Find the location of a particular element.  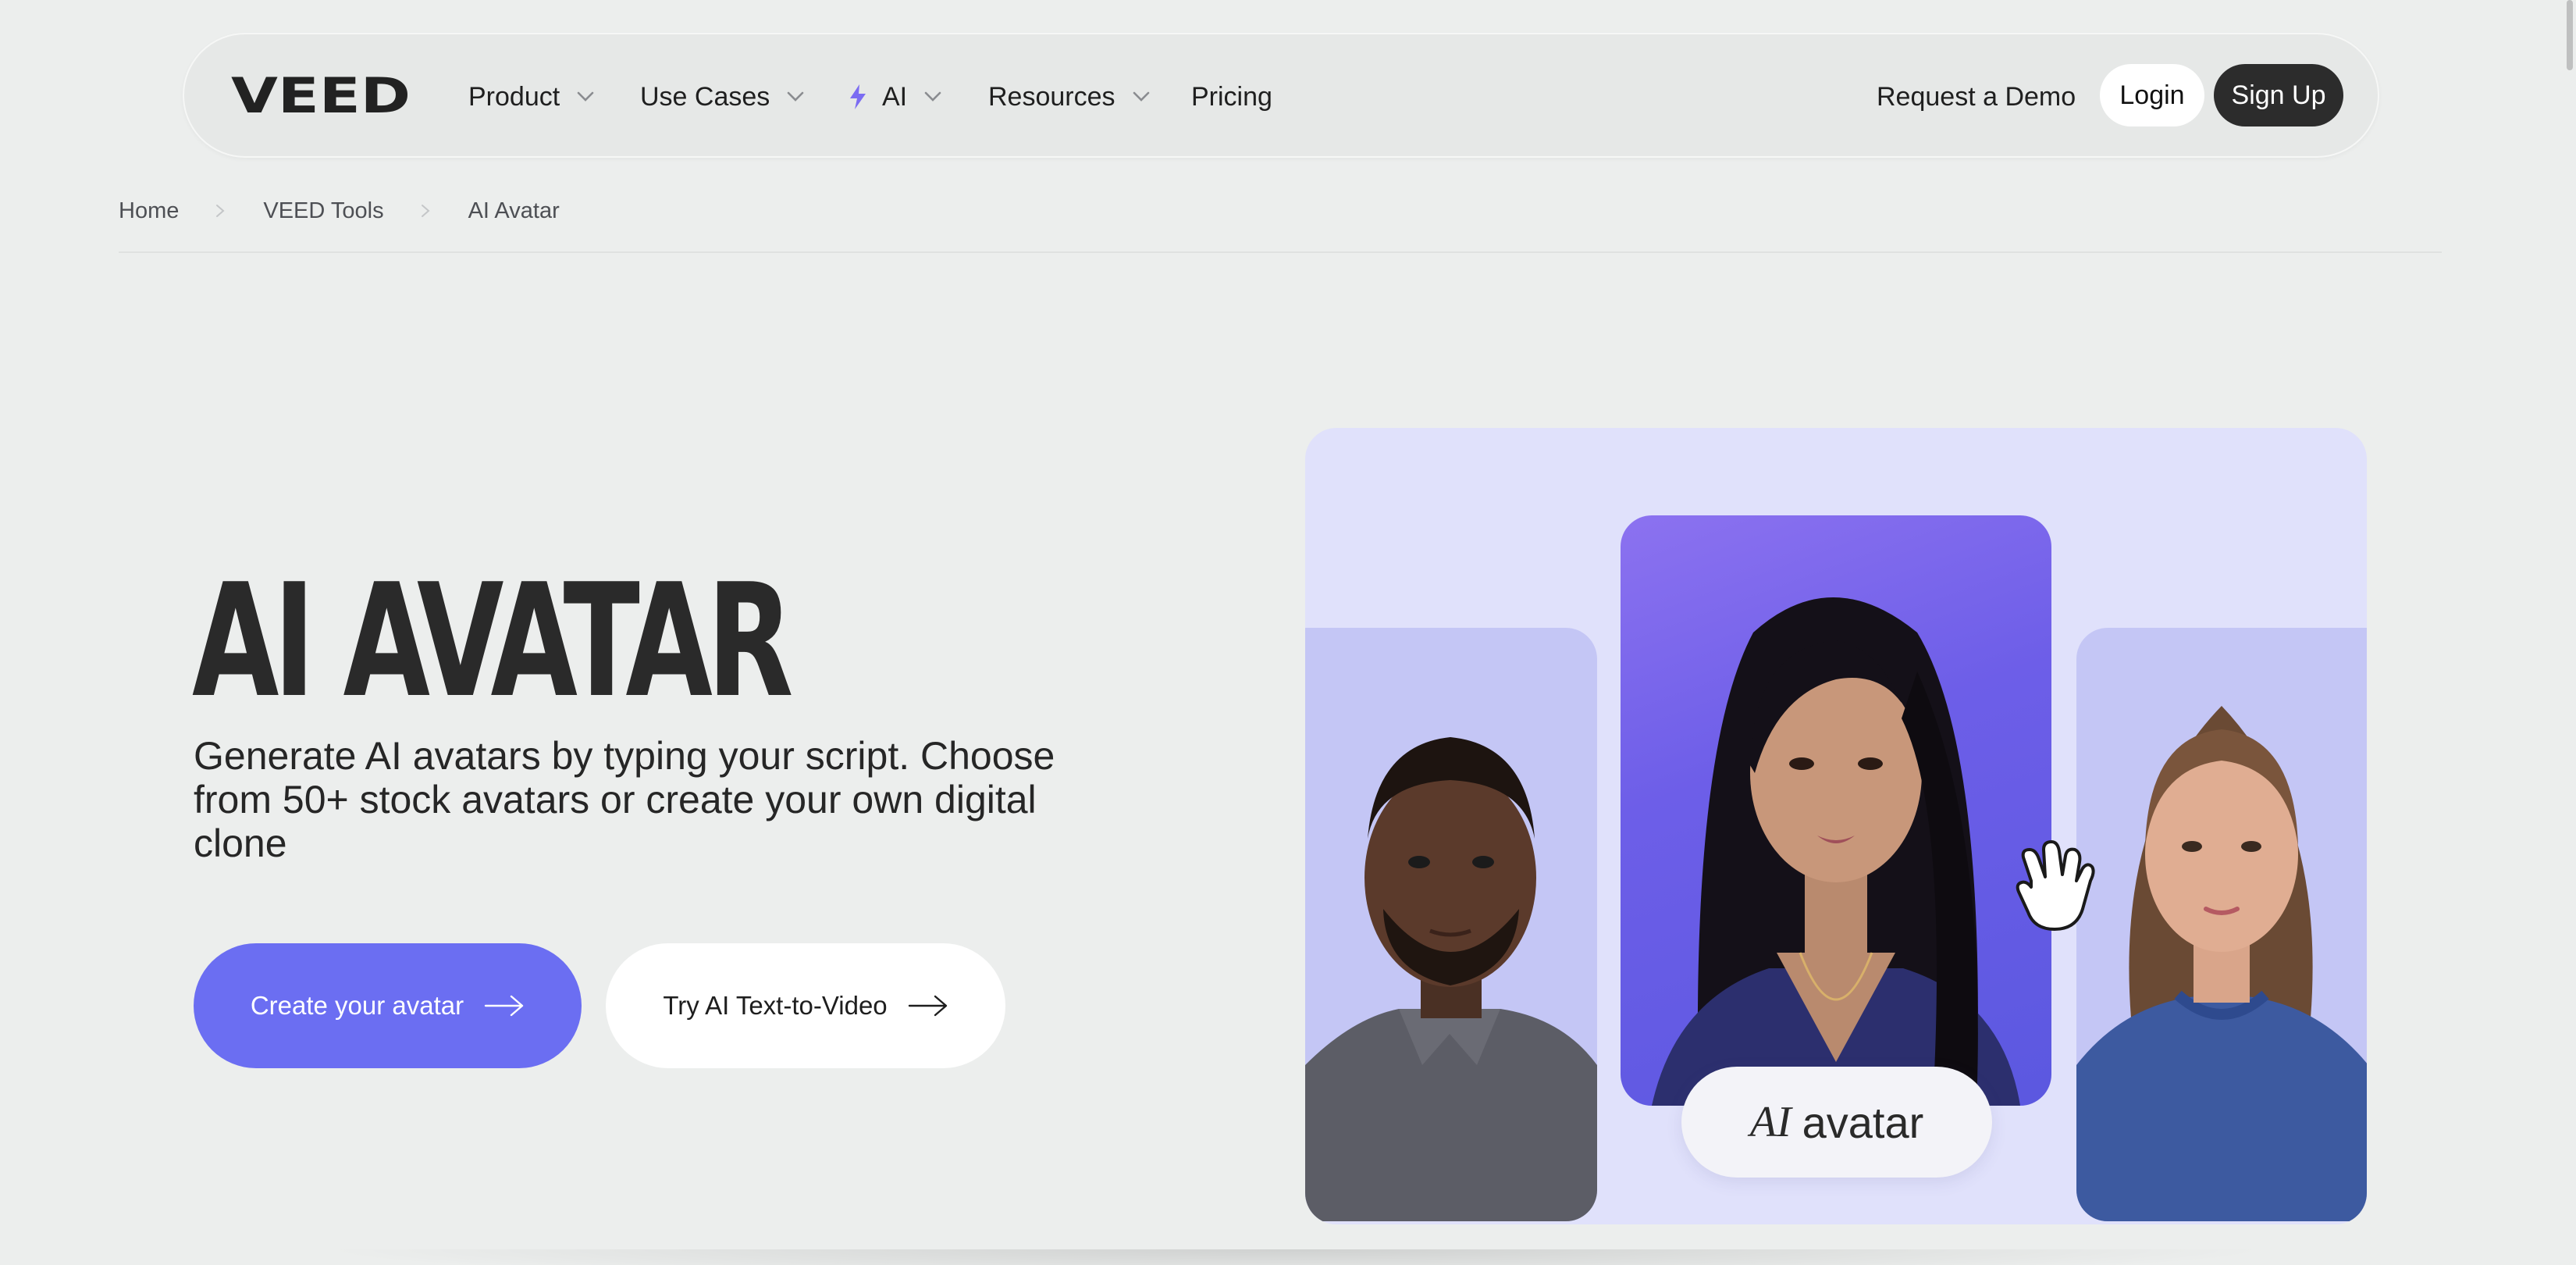

nav-item-resources: Resources is located at coordinates (1069, 97).